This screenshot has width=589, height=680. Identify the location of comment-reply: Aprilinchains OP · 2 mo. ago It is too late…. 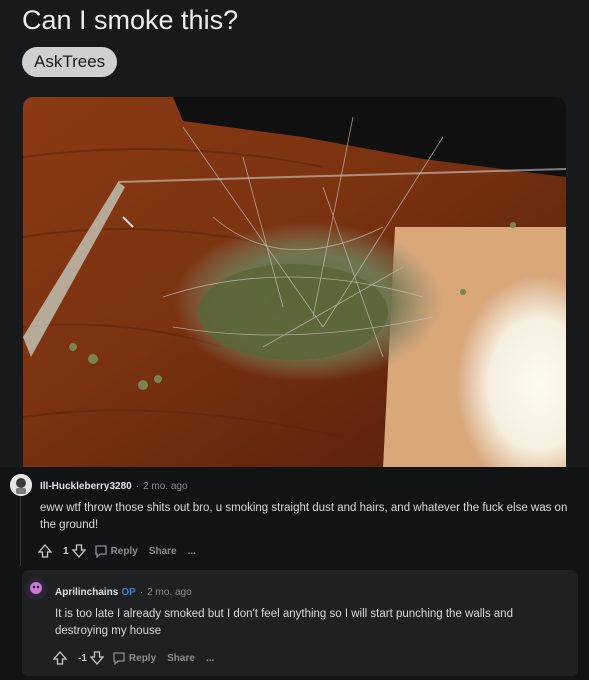
(300, 623).